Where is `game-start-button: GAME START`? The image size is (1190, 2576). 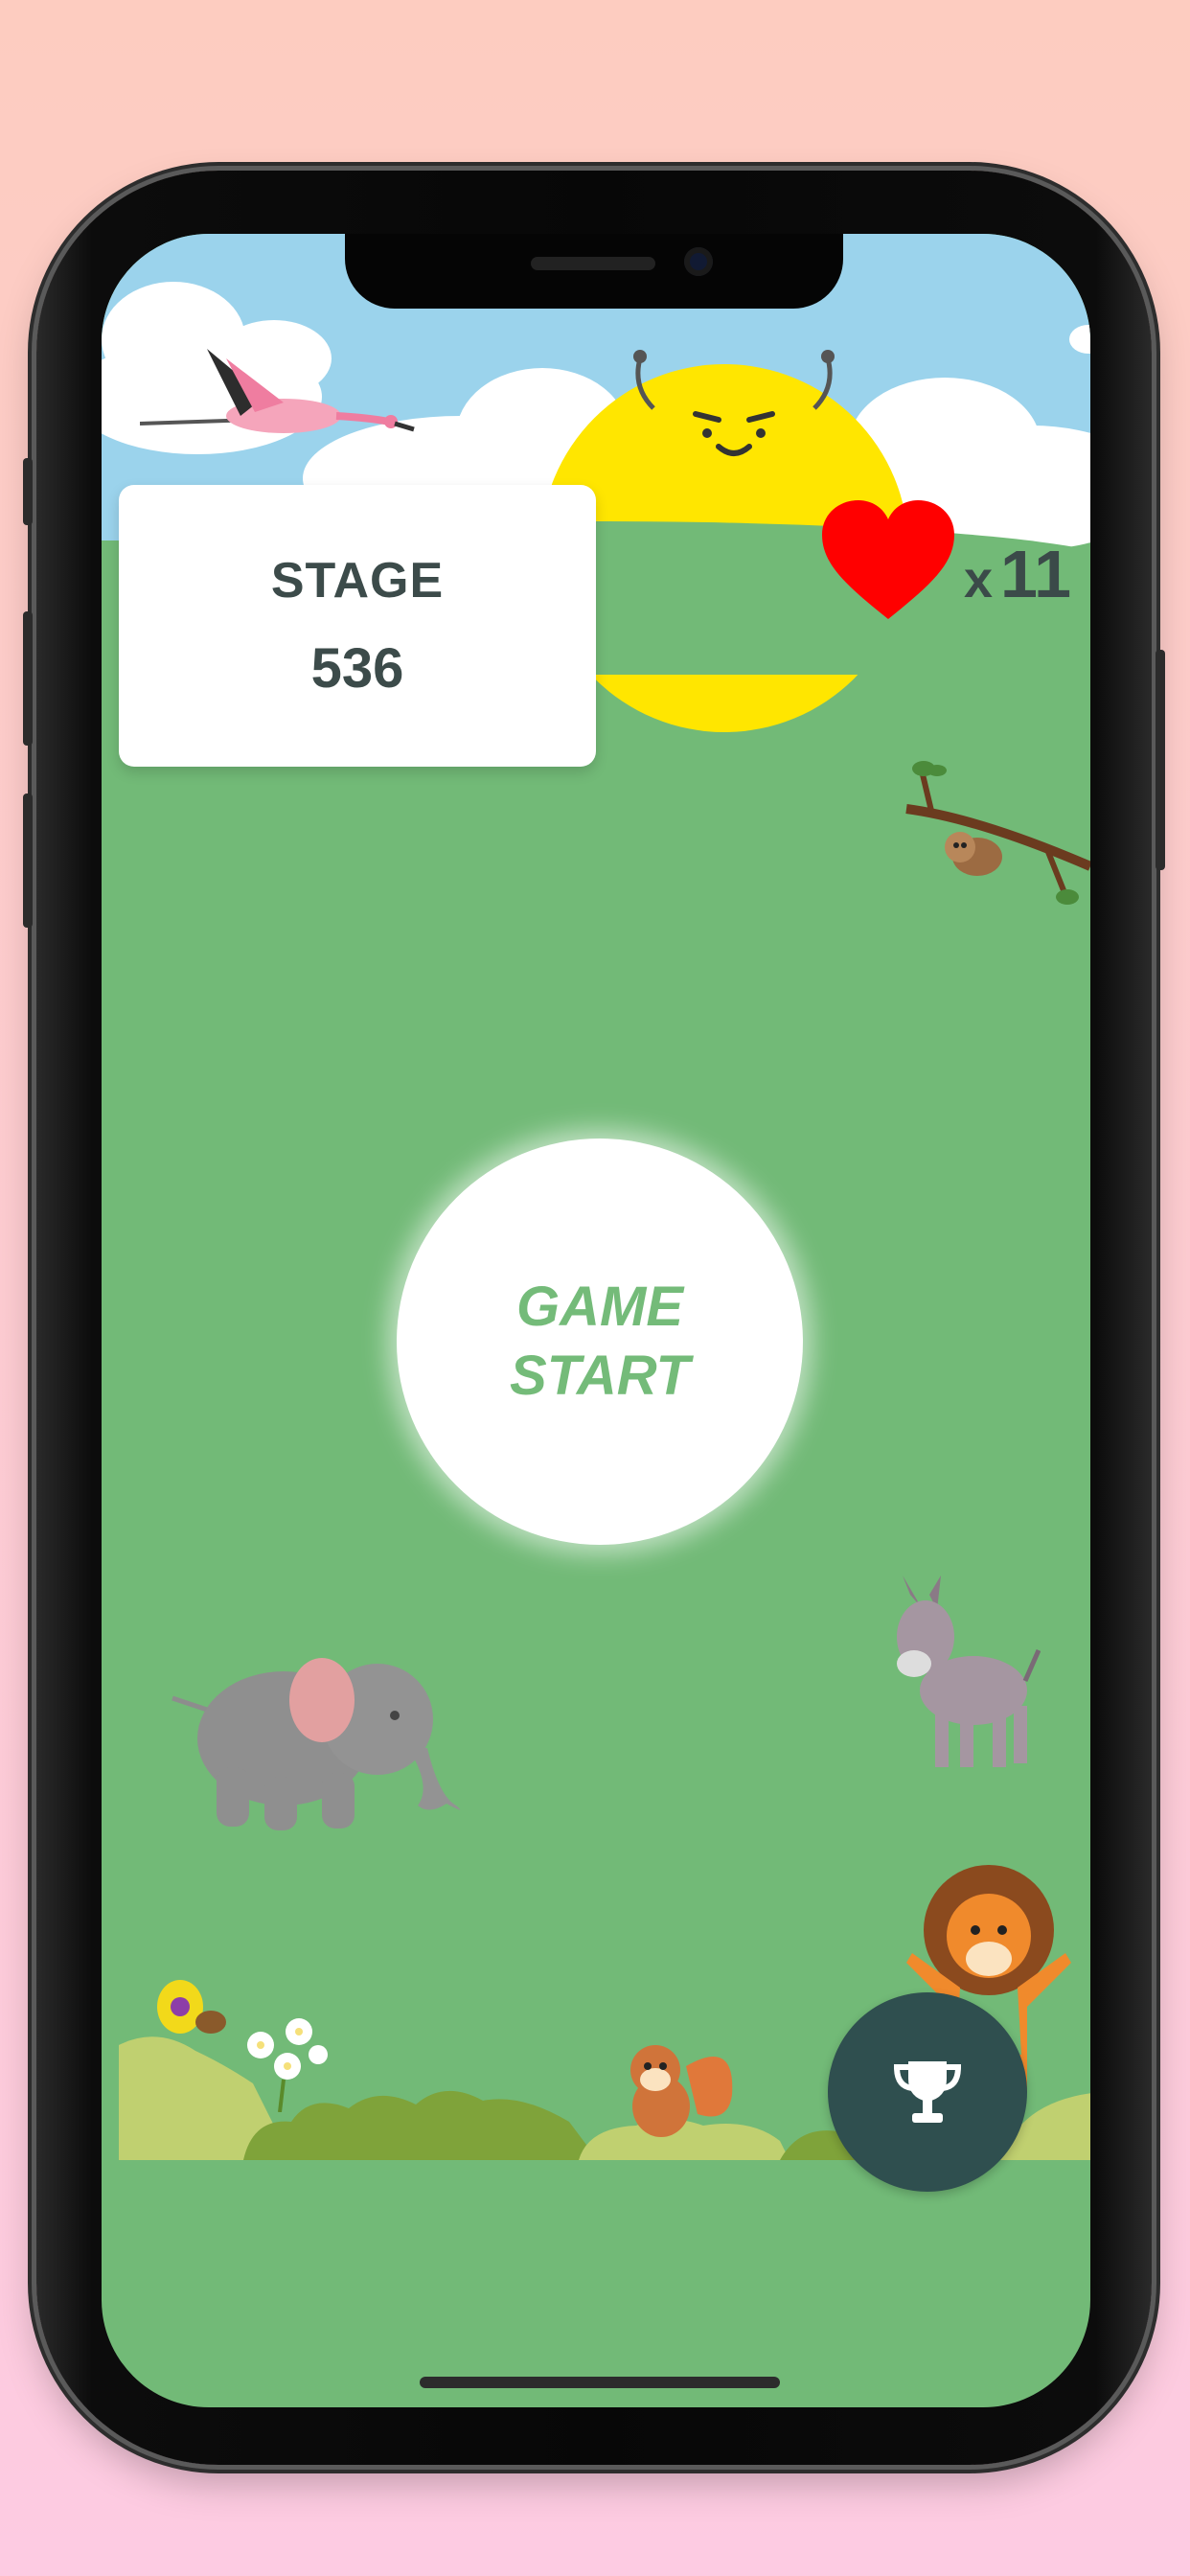
game-start-button: GAME START is located at coordinates (600, 1341).